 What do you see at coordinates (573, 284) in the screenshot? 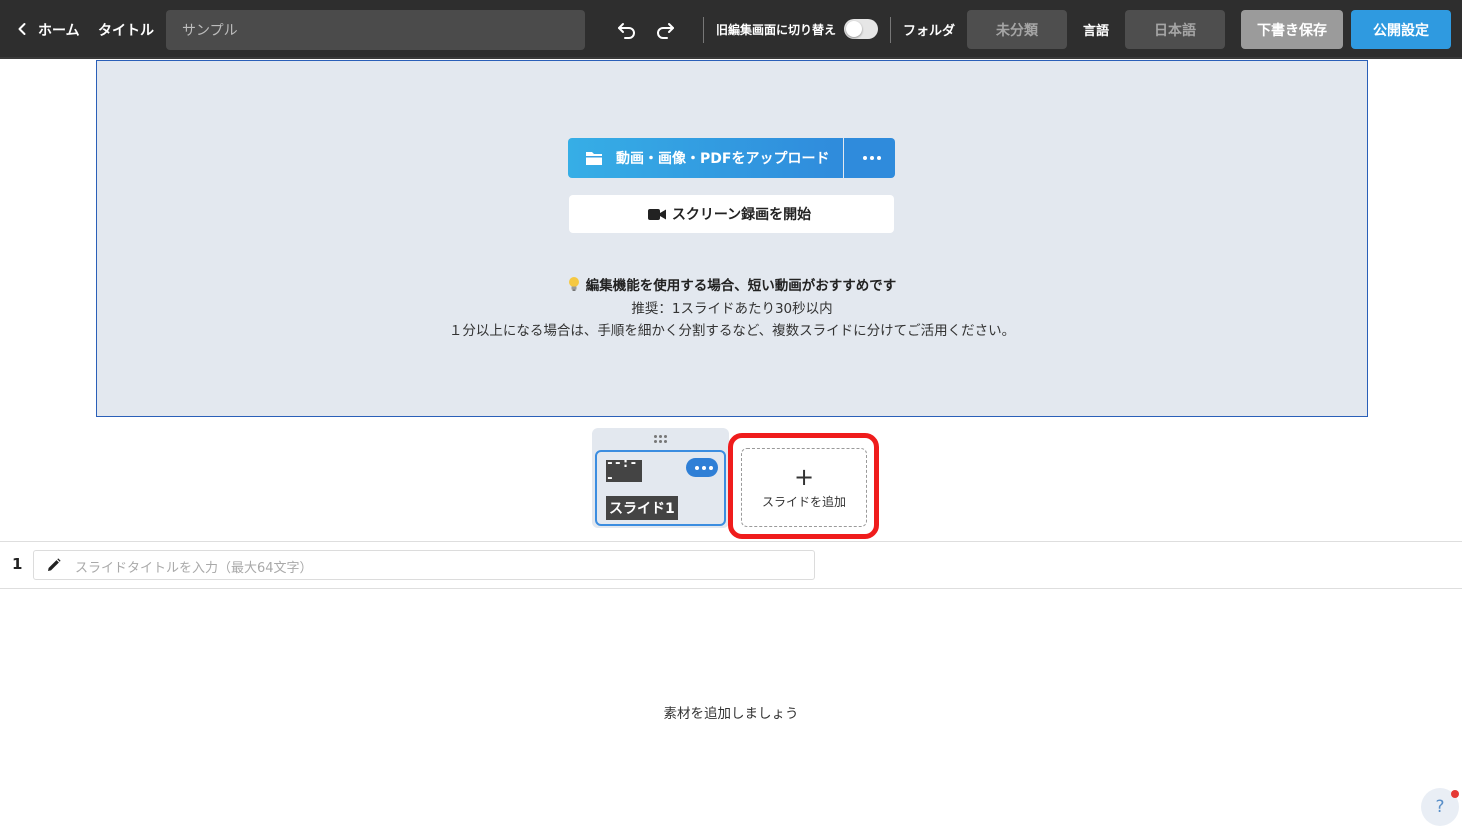
I see `lightbulb-icon` at bounding box center [573, 284].